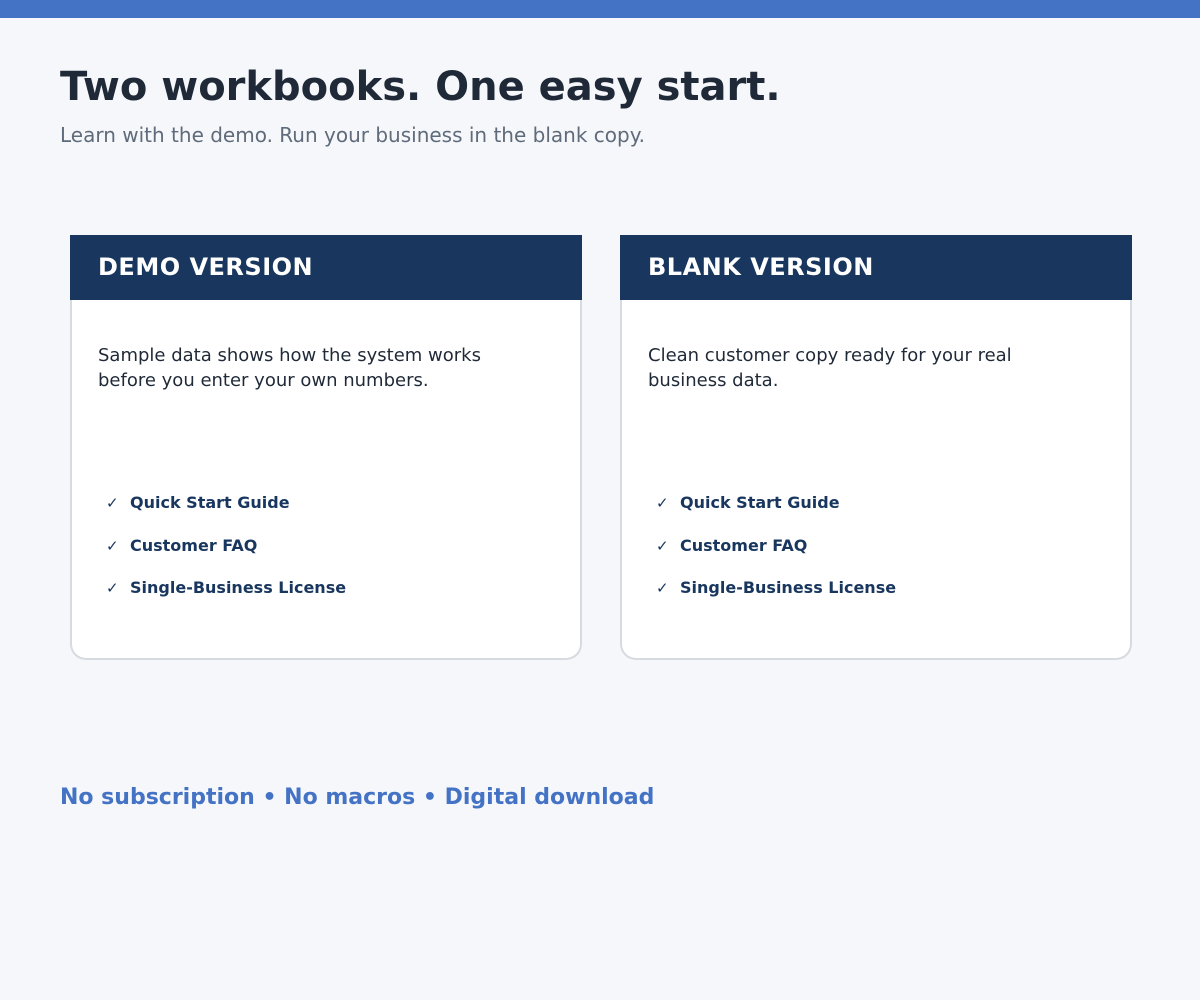 The image size is (1200, 1000). I want to click on page-title: Two workbooks. One easy start., so click(420, 87).